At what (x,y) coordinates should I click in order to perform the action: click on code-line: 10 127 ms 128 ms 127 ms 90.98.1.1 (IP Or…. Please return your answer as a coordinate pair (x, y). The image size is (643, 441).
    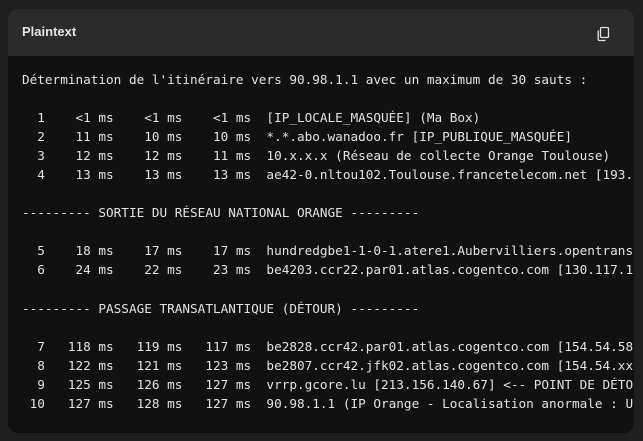
    Looking at the image, I should click on (328, 403).